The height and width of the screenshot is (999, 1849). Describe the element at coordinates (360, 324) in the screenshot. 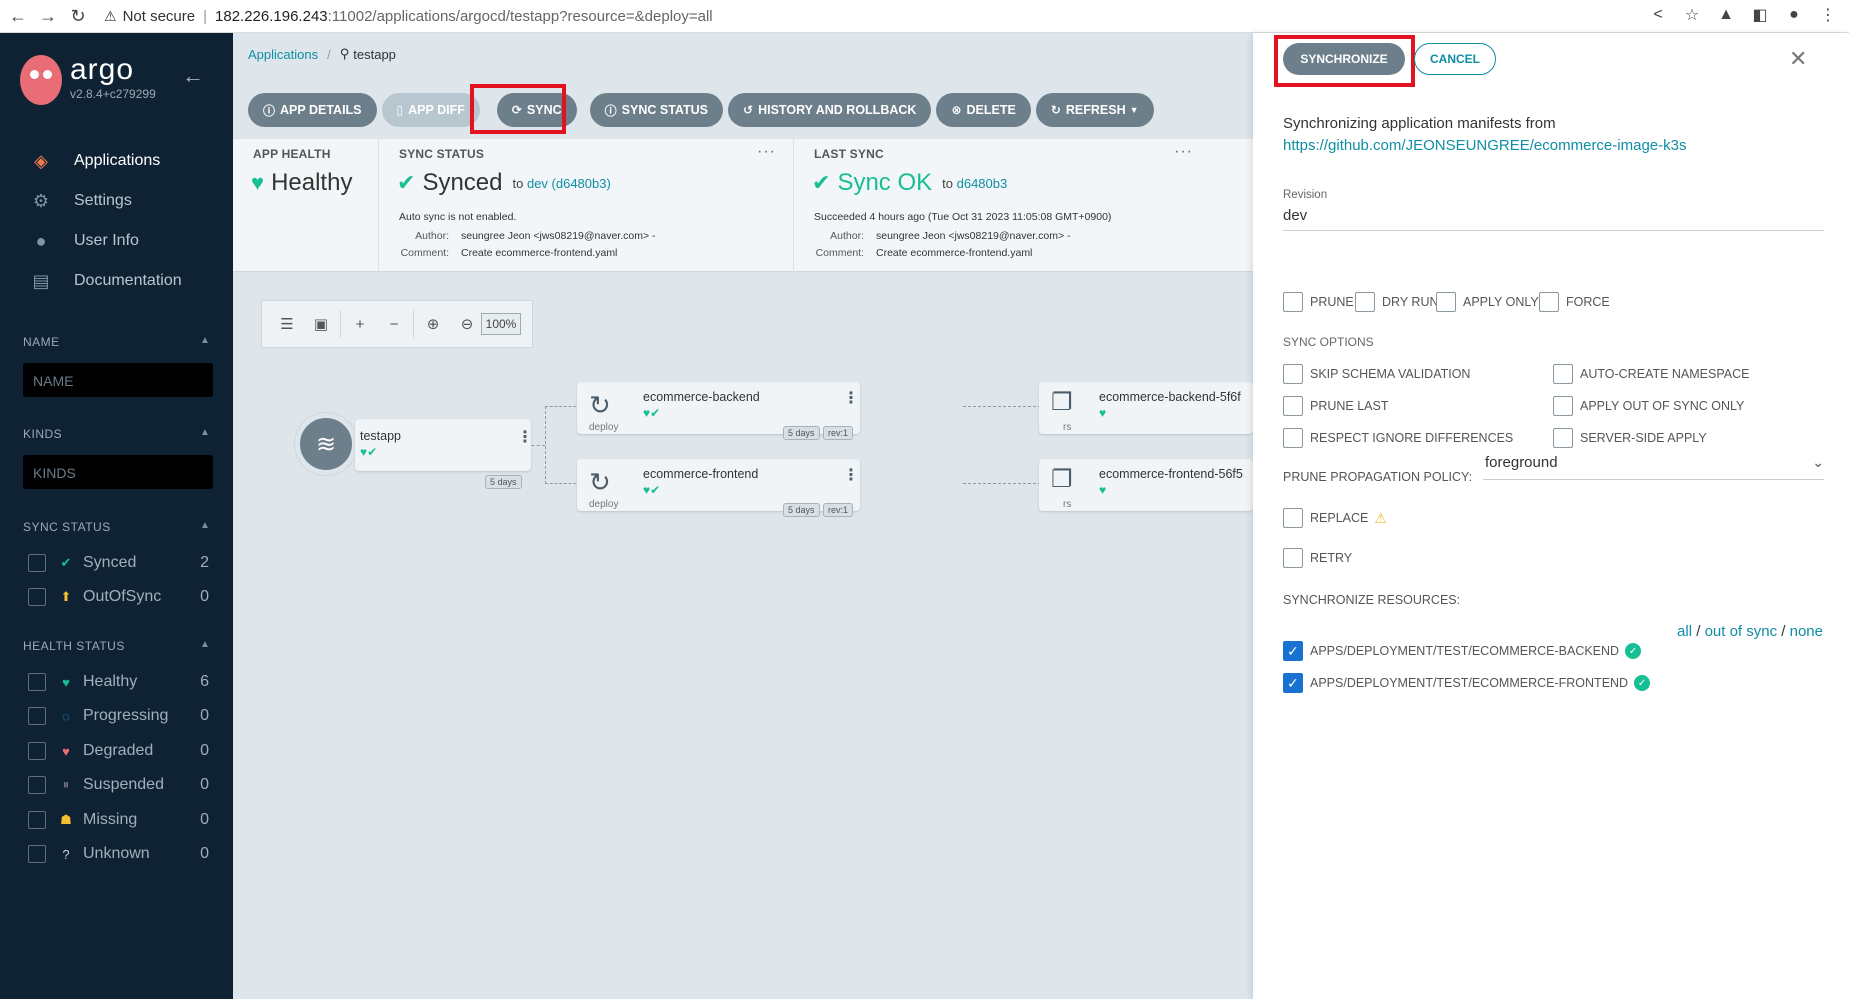

I see `expand-icon: +` at that location.